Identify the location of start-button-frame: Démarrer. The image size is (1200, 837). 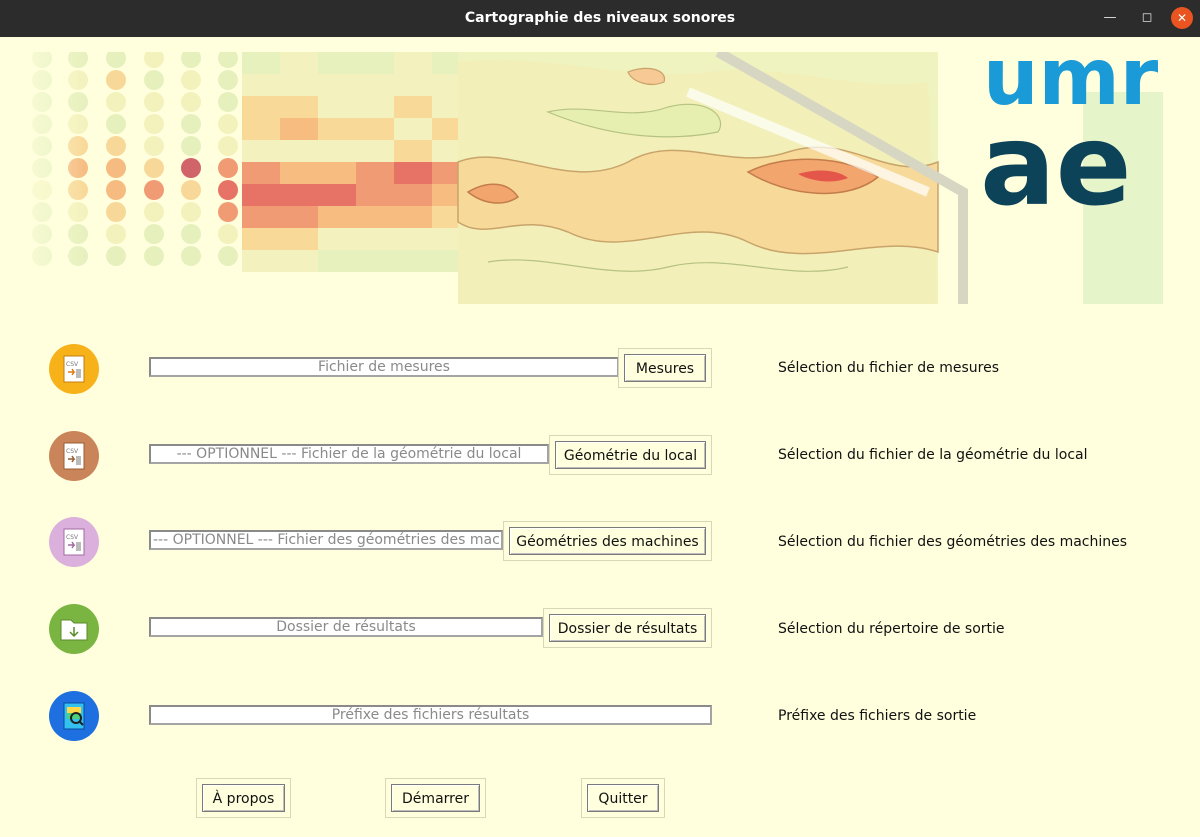
(435, 798).